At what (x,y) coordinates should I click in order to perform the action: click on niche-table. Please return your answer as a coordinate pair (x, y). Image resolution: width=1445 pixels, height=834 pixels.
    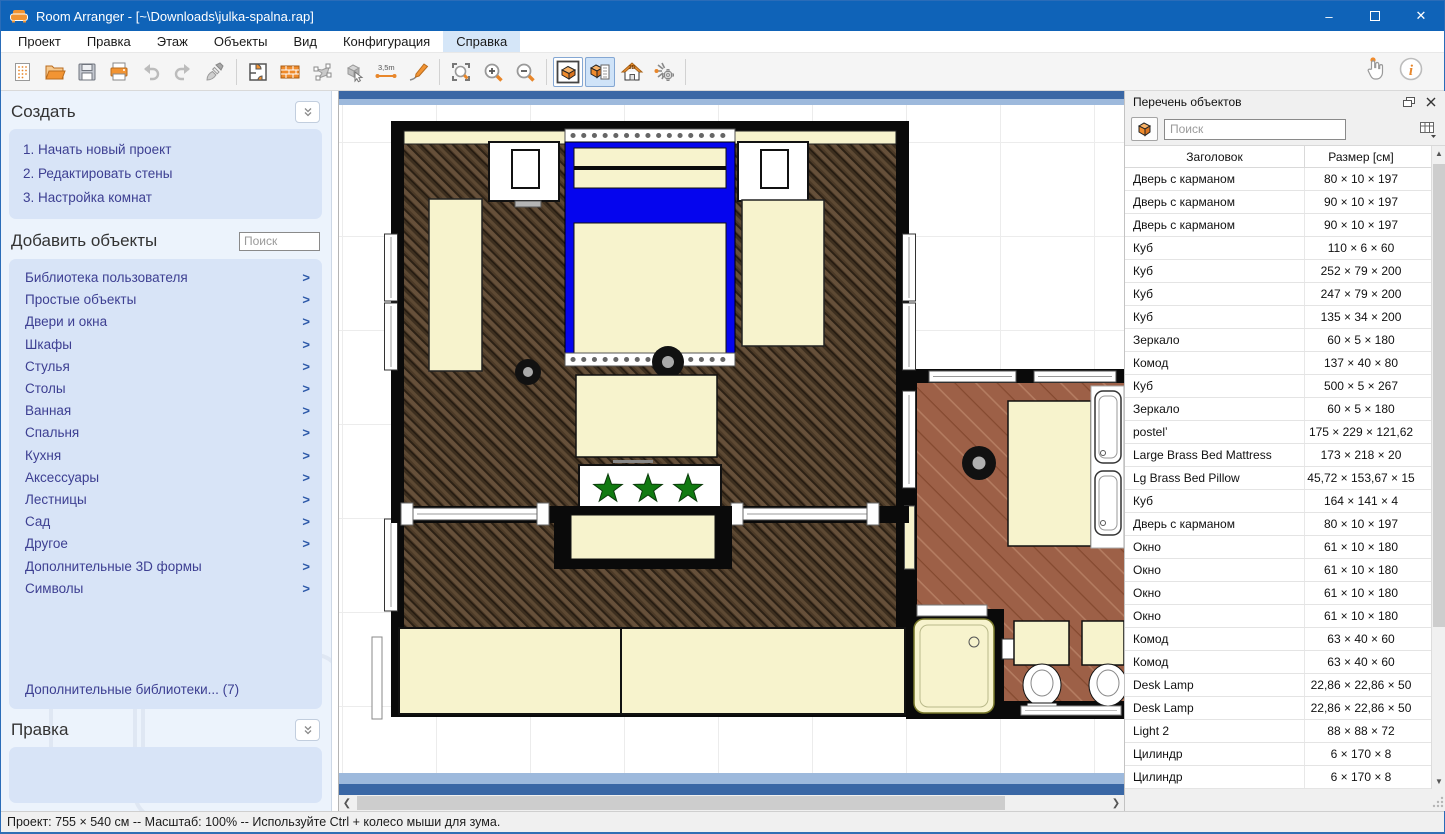
    Looking at the image, I should click on (643, 537).